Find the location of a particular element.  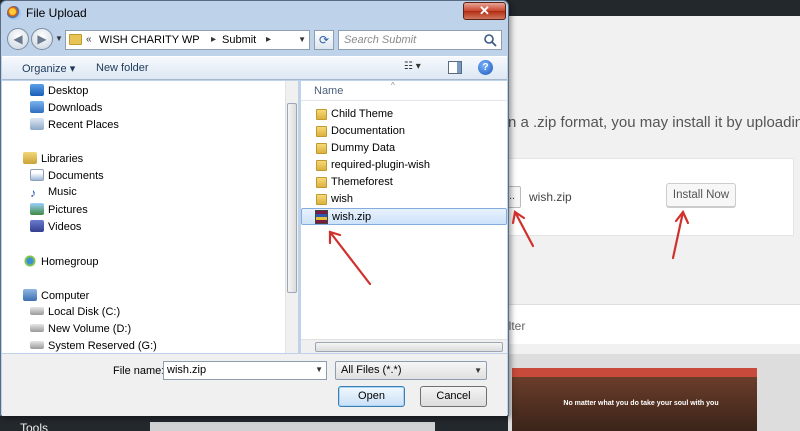

file-name-label: File name: is located at coordinates (139, 371).